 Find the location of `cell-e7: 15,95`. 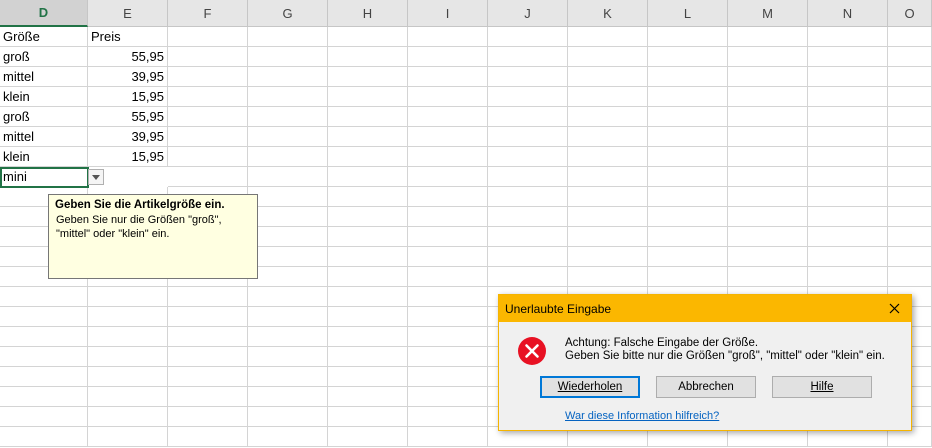

cell-e7: 15,95 is located at coordinates (128, 157).